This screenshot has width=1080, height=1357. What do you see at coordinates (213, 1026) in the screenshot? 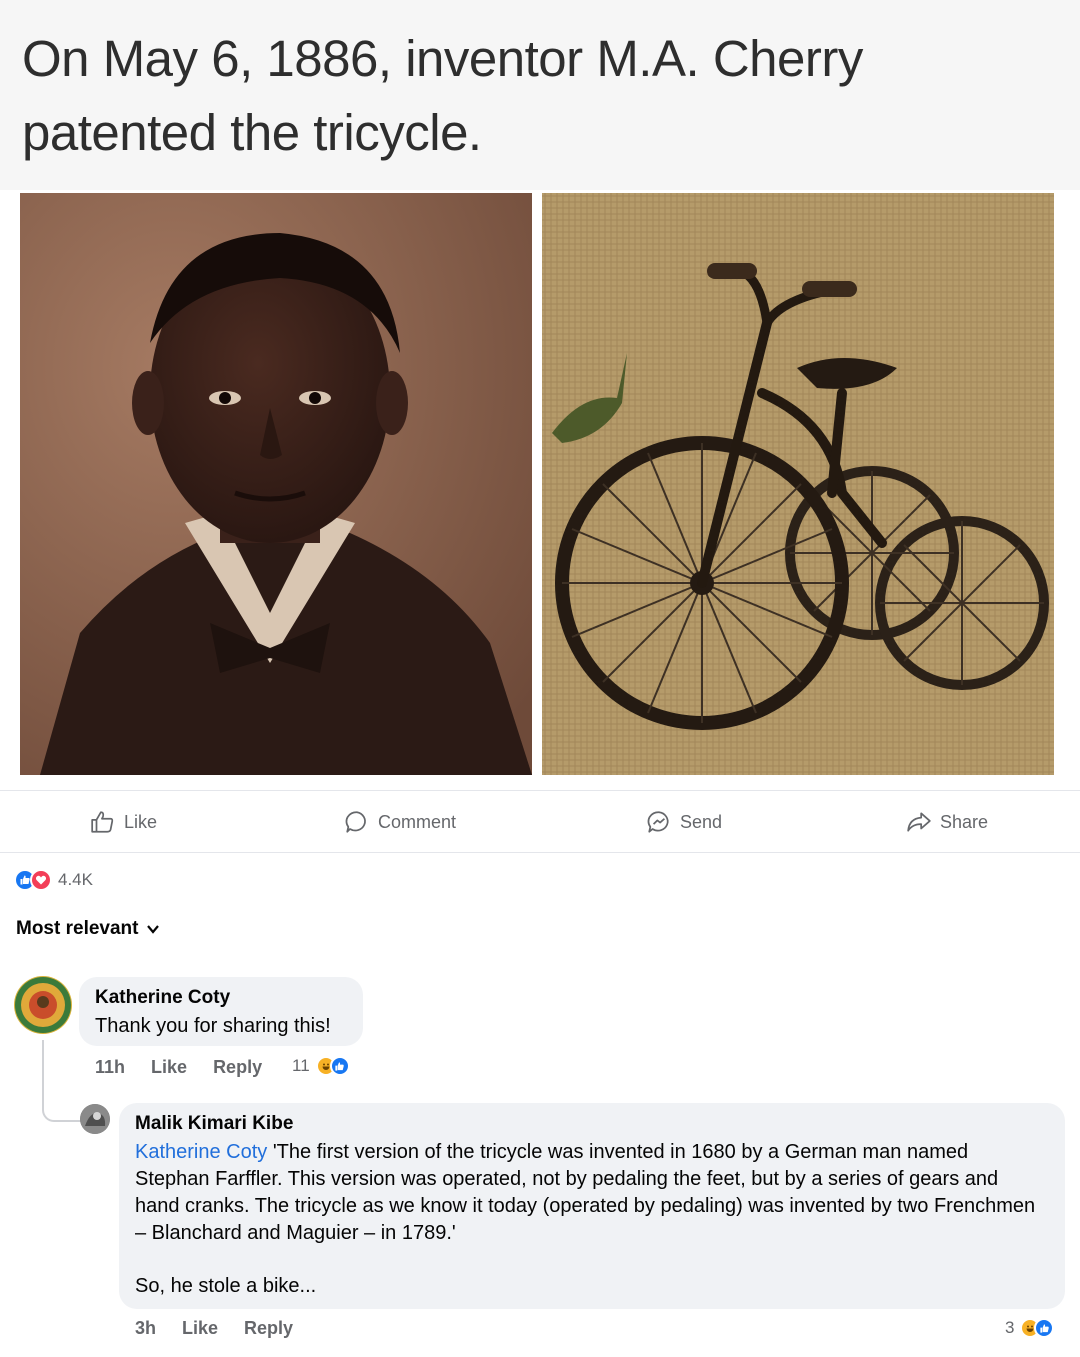
I see `comment-text: Thank you for sharing this!` at bounding box center [213, 1026].